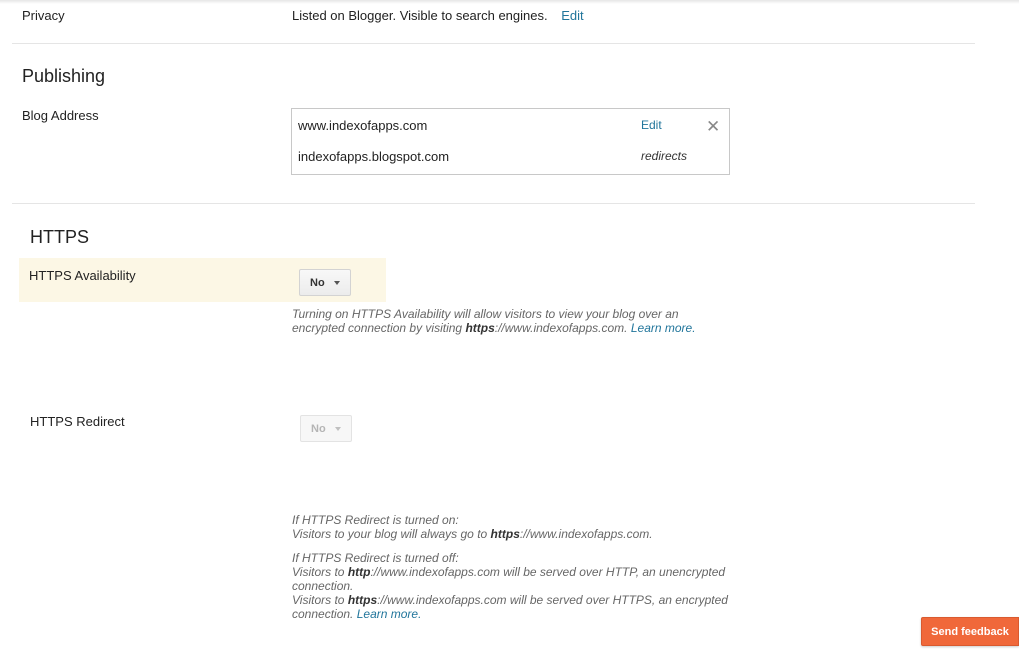  Describe the element at coordinates (82, 275) in the screenshot. I see `https-availability-label: HTTPS Availability` at that location.